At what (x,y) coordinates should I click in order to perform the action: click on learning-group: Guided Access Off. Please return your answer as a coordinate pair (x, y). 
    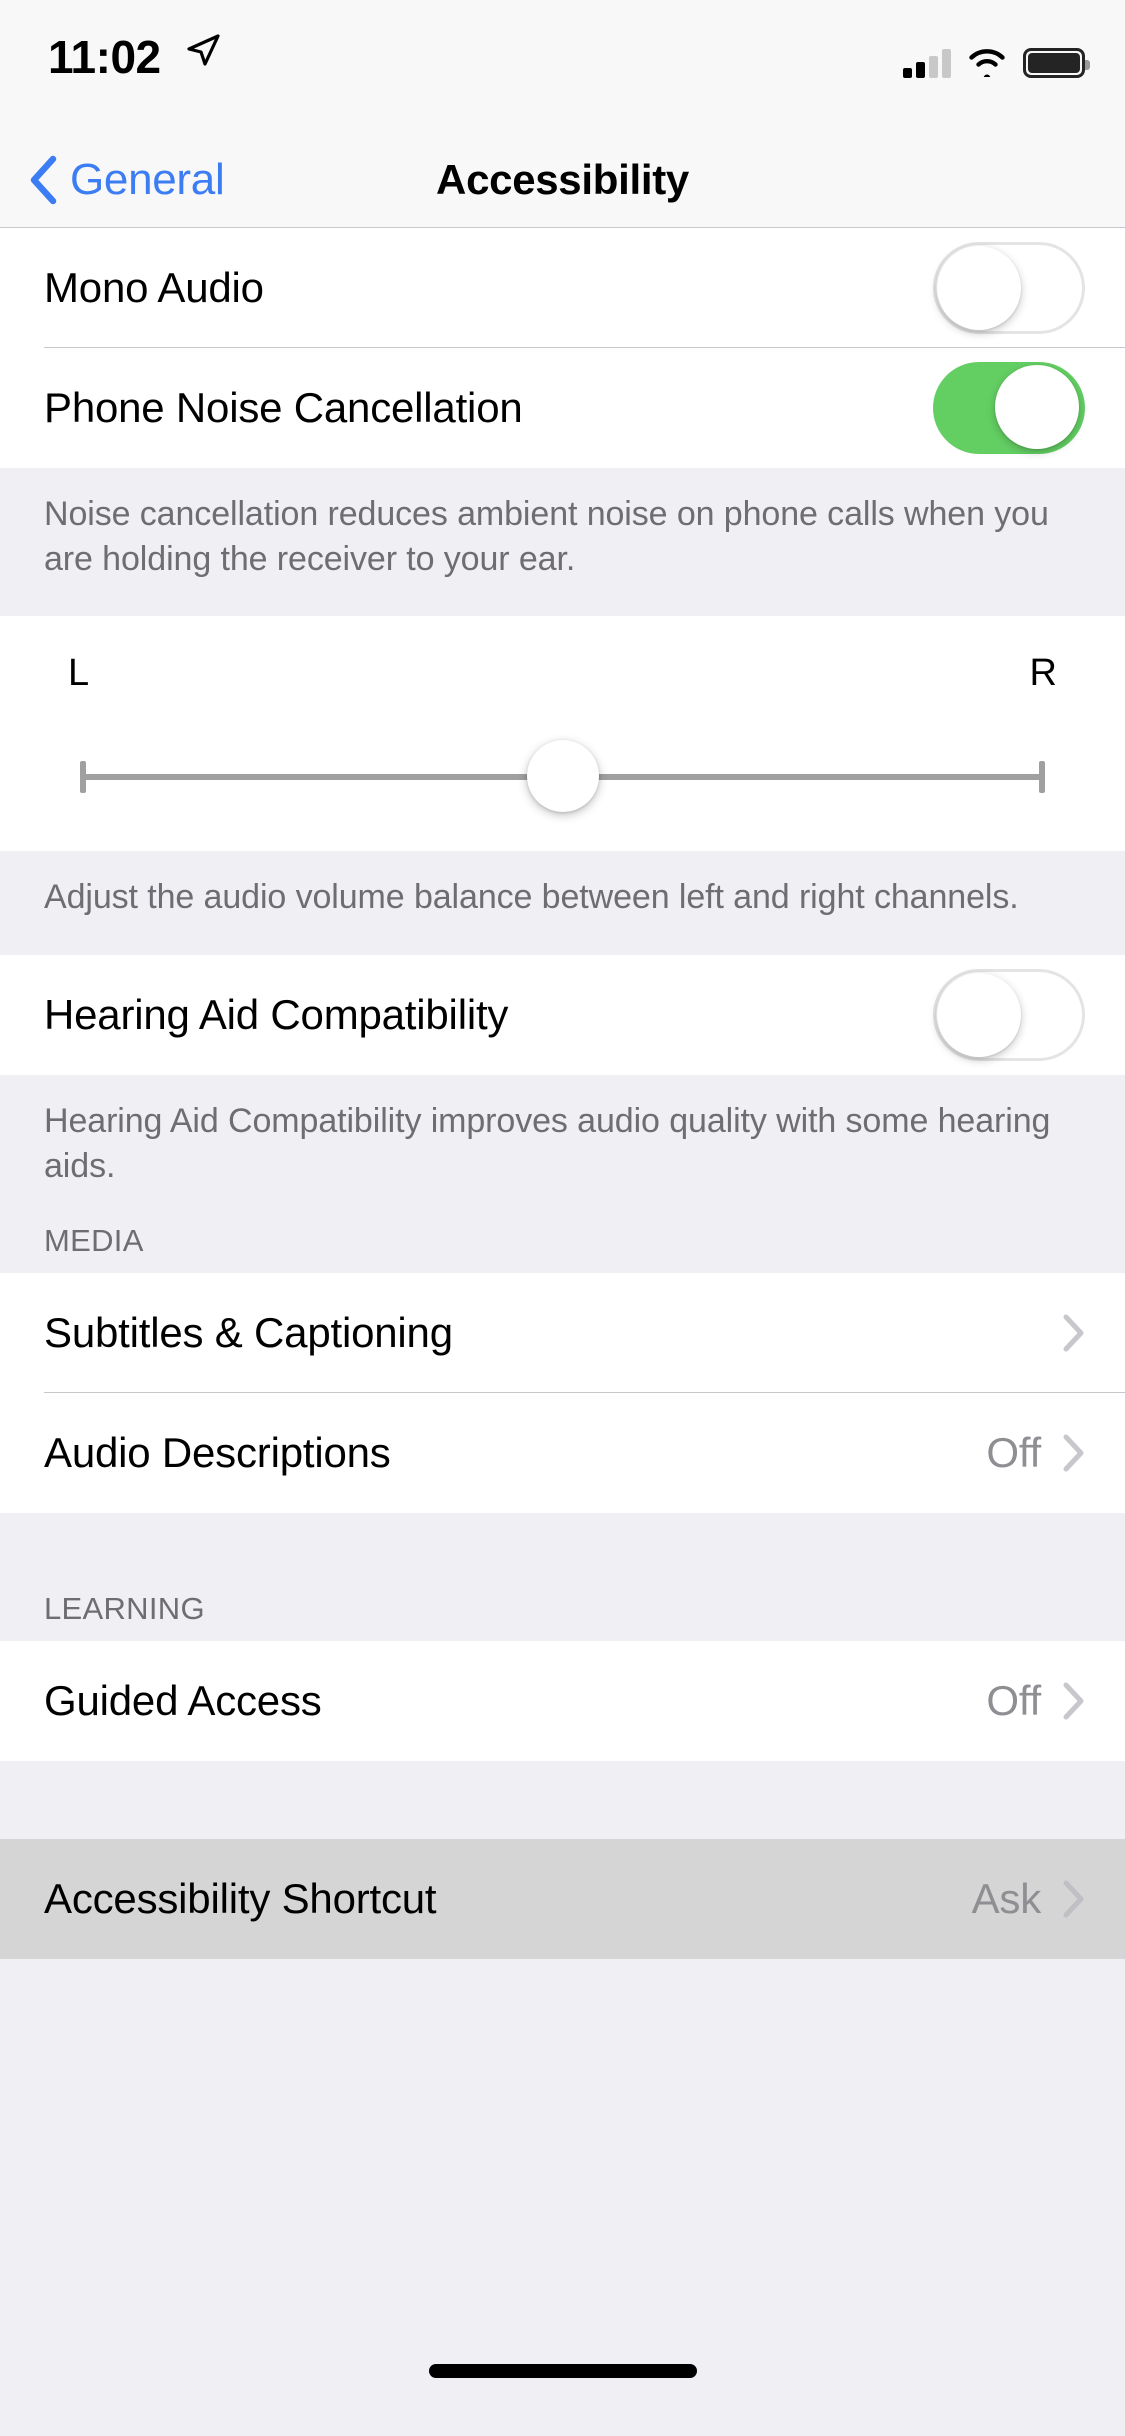
    Looking at the image, I should click on (562, 1701).